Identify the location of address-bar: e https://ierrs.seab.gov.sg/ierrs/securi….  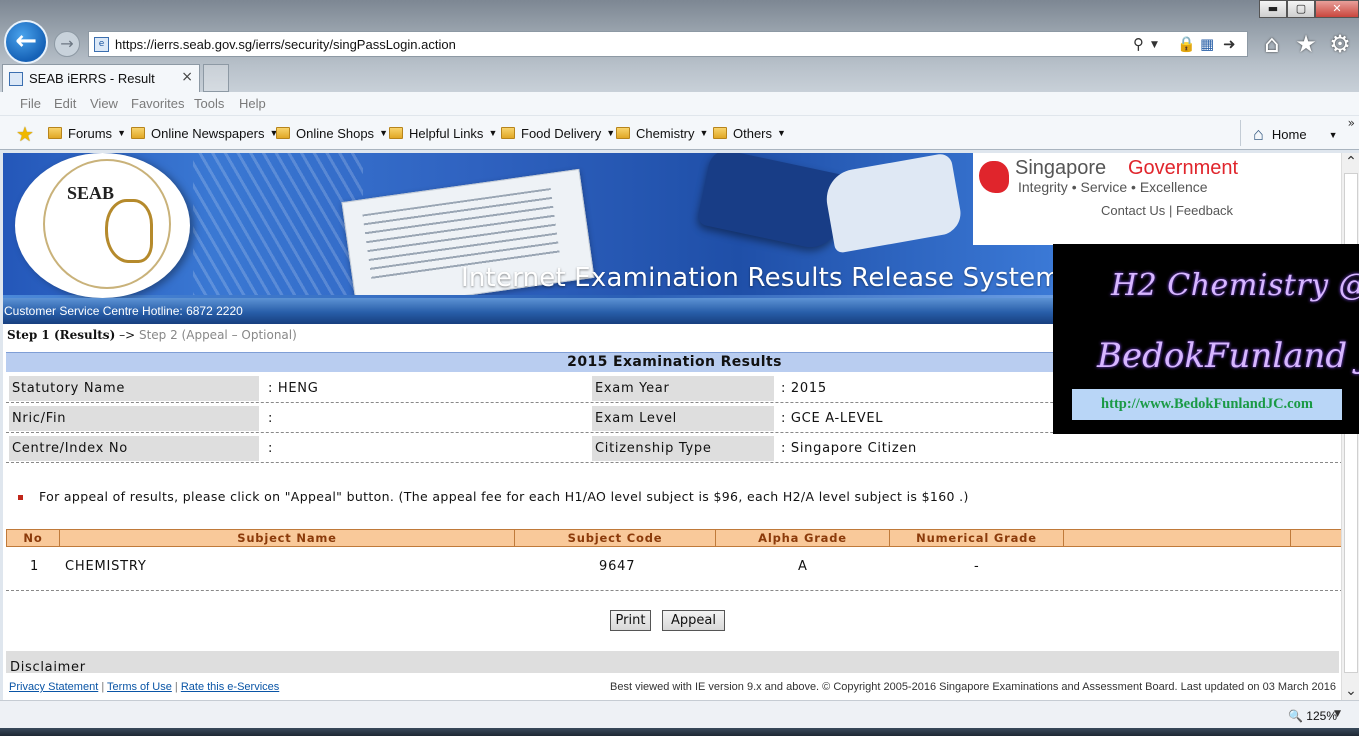
(668, 44).